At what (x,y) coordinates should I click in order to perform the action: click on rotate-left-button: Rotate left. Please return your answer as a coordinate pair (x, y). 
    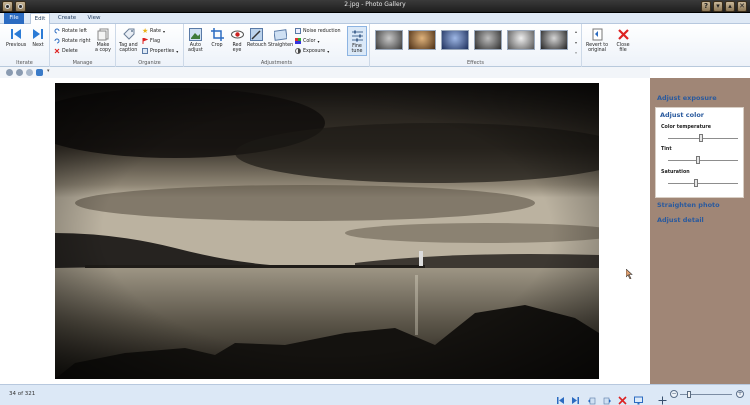
    Looking at the image, I should click on (70, 31).